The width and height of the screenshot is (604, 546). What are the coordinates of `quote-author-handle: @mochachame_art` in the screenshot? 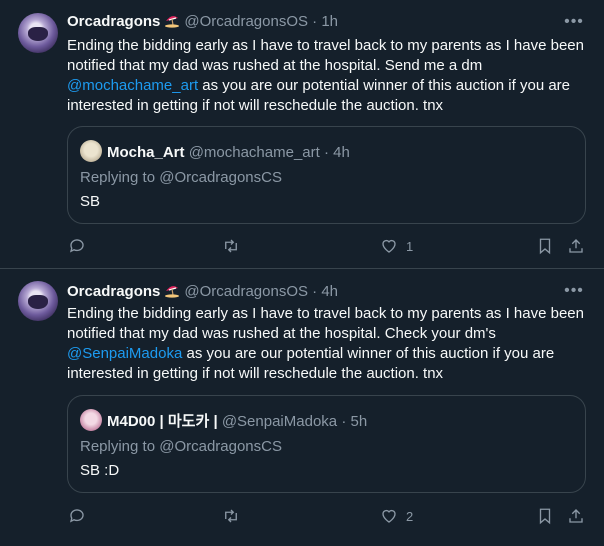 It's located at (254, 152).